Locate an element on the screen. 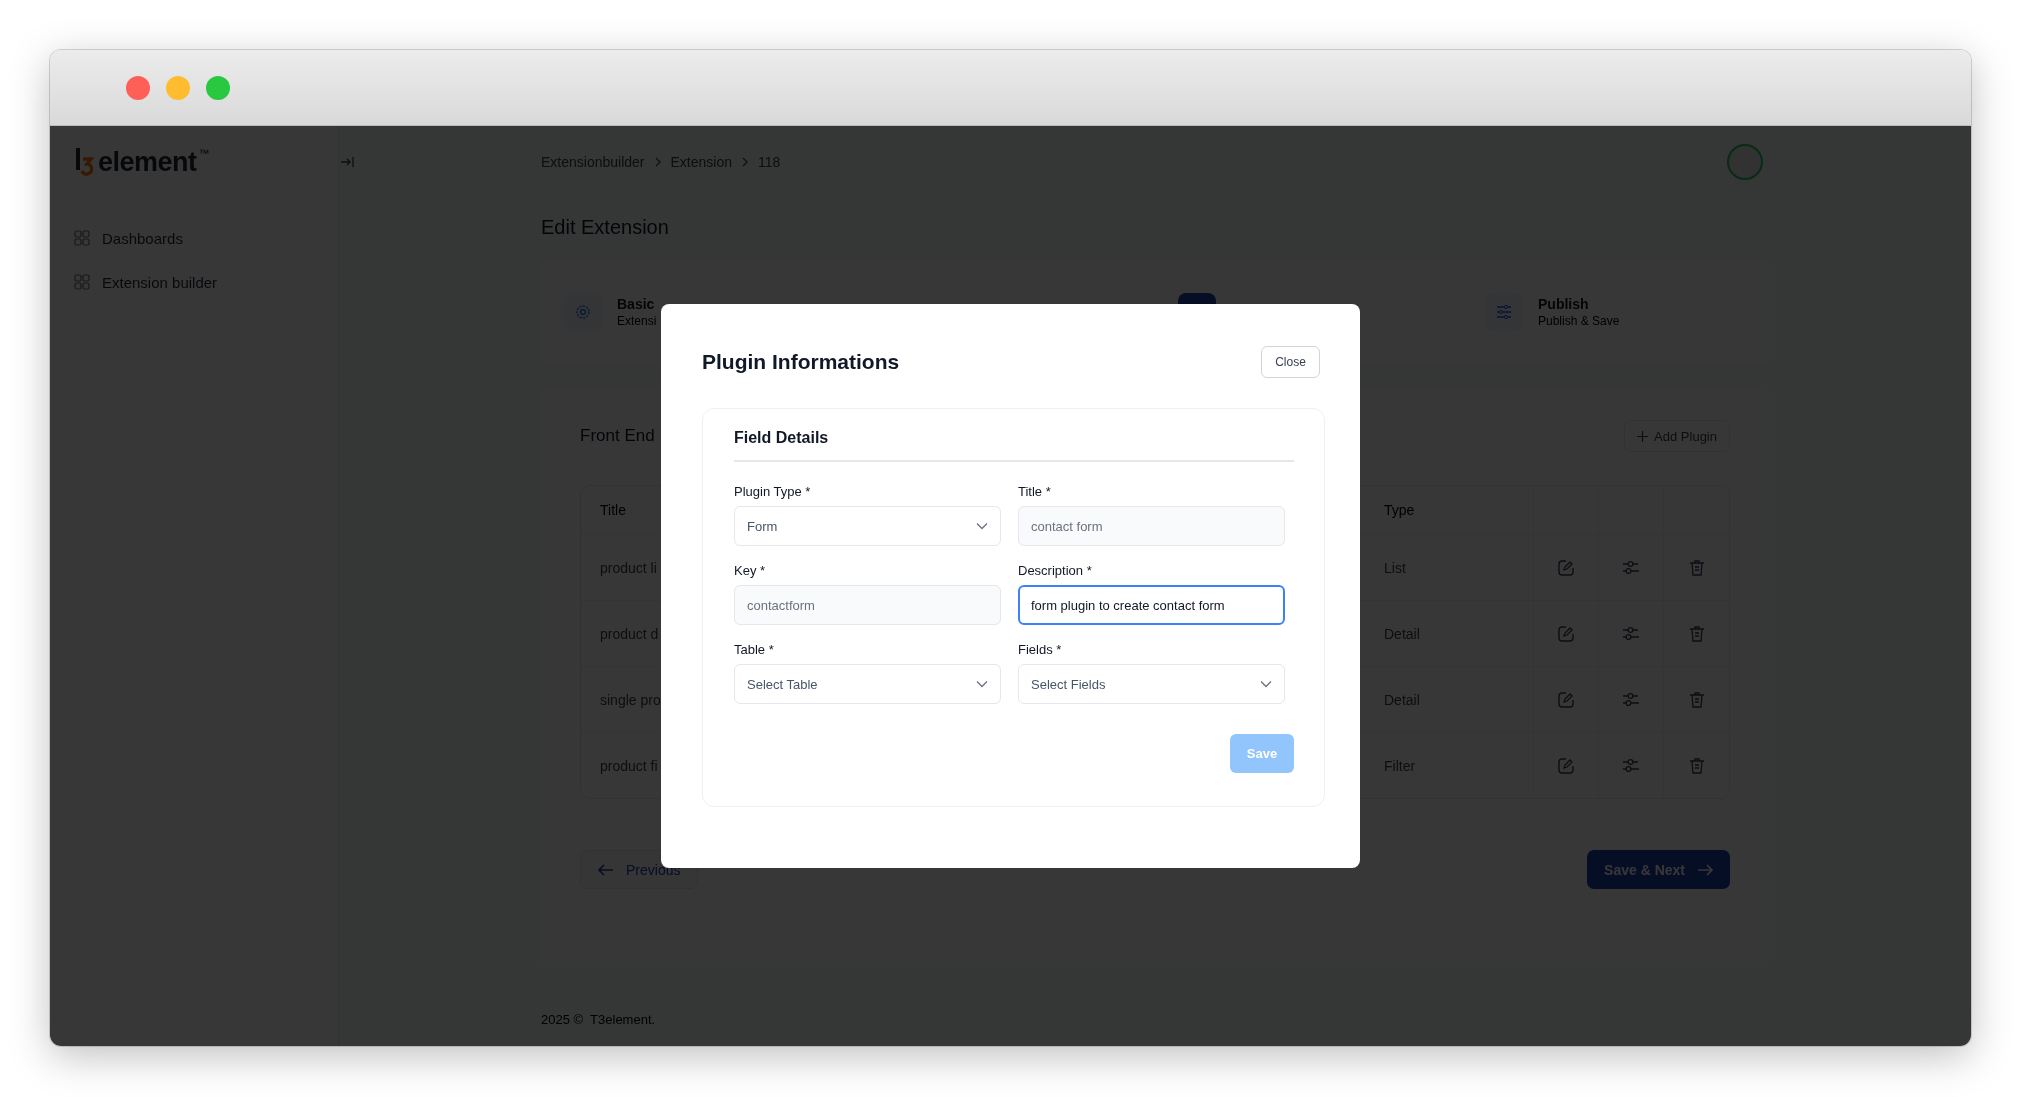 Image resolution: width=2022 pixels, height=1097 pixels. close-window-icon is located at coordinates (138, 87).